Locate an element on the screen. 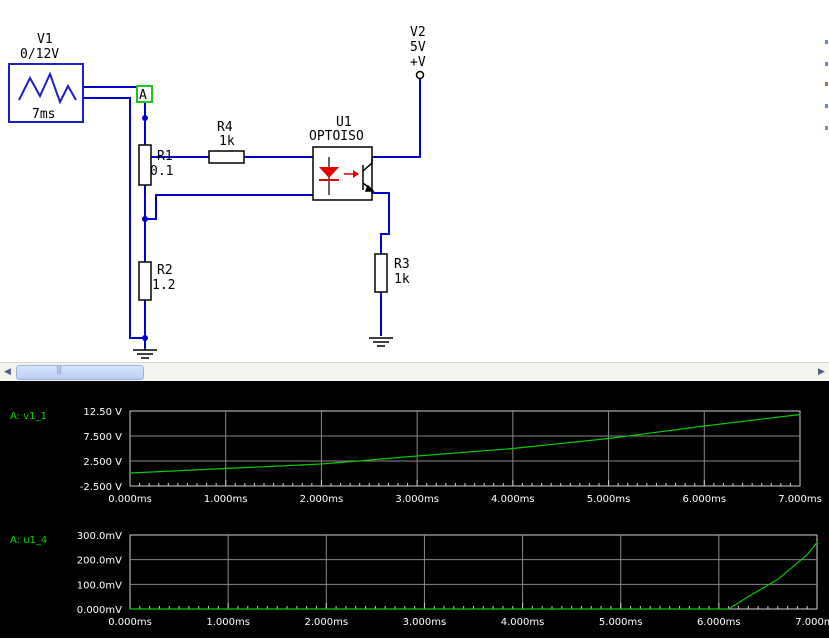 This screenshot has width=829, height=642. r4-value: 1k is located at coordinates (227, 141).